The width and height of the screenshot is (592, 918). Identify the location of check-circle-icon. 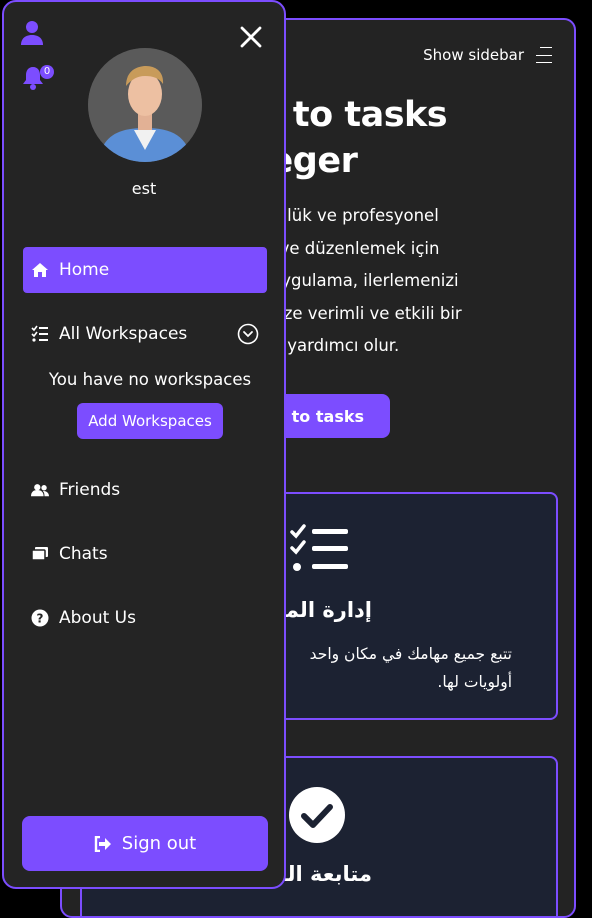
(317, 815).